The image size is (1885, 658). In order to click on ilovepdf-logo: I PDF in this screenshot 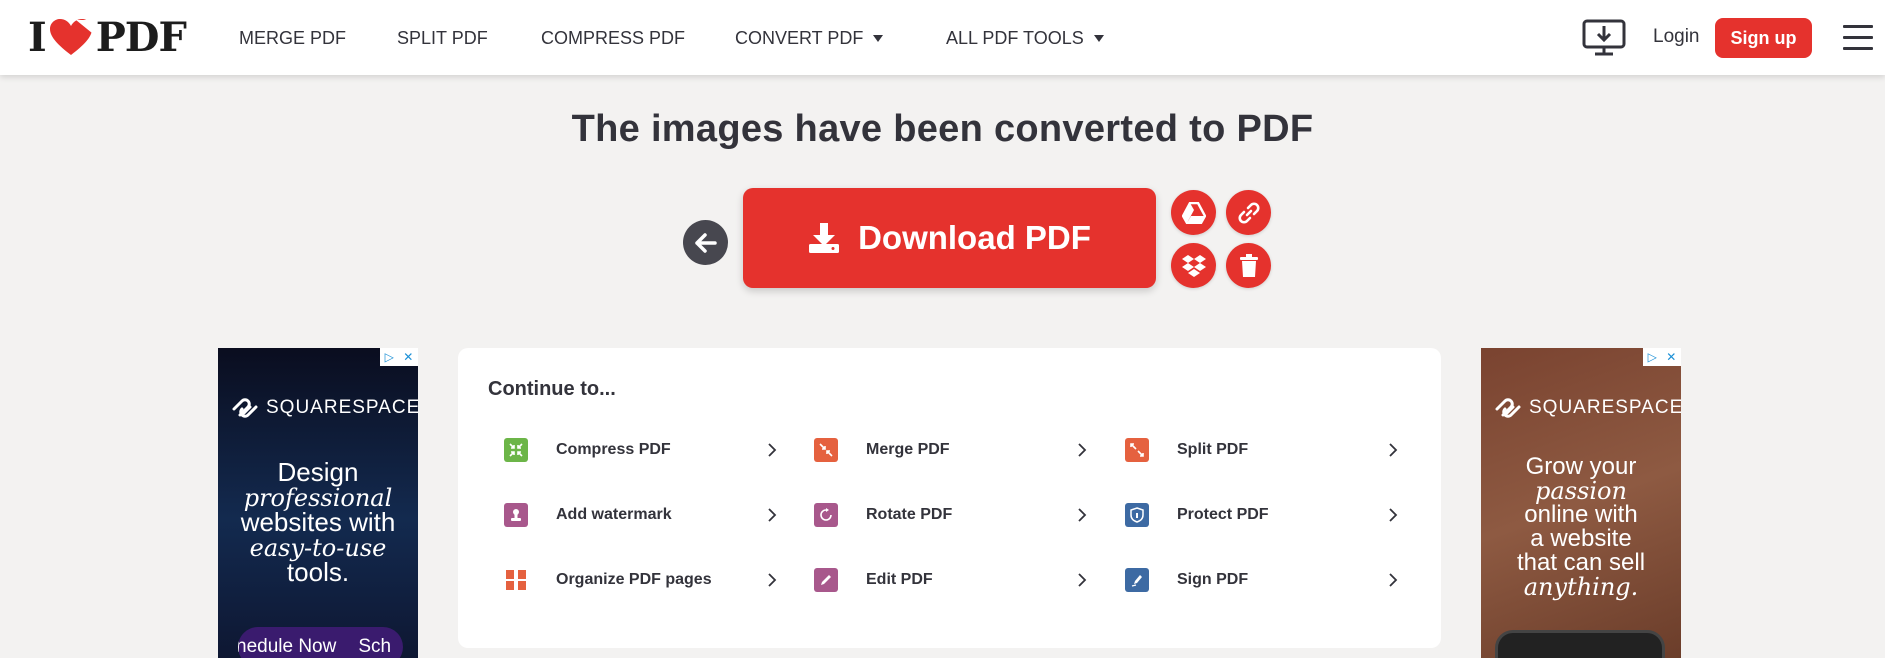, I will do `click(107, 37)`.